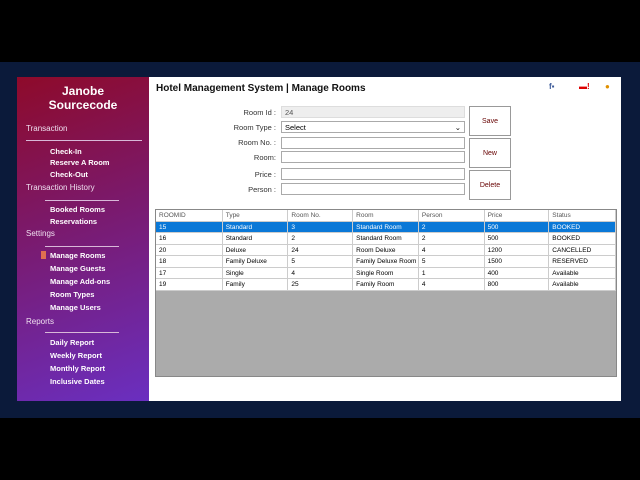  I want to click on table-cell: Deluxe, so click(256, 249).